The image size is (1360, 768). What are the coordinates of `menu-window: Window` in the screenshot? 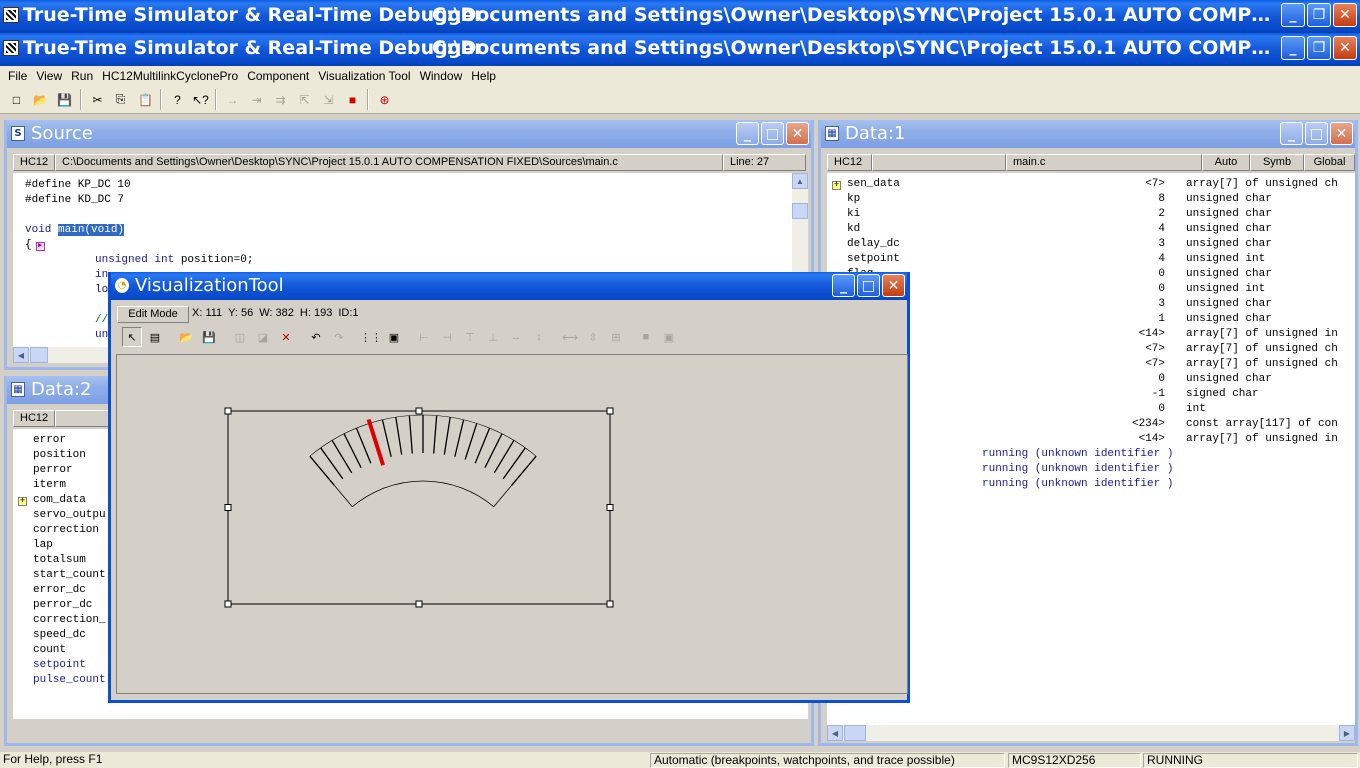 It's located at (441, 76).